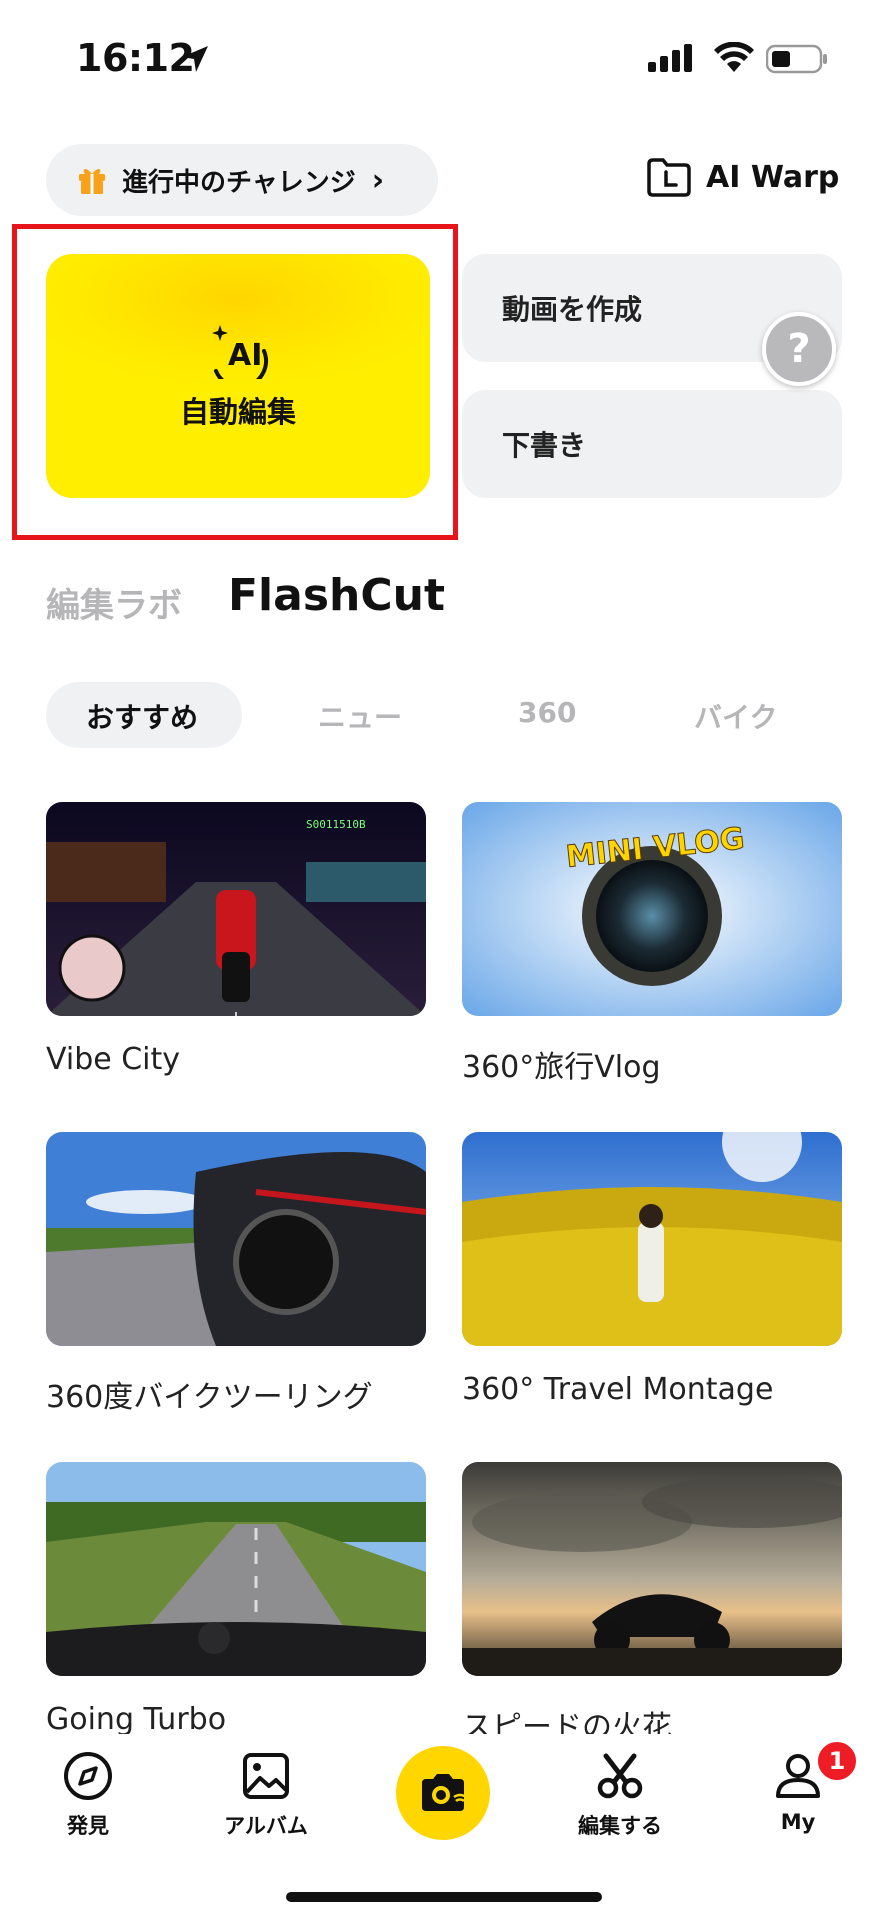  I want to click on drafts-label: 下書き, so click(544, 445).